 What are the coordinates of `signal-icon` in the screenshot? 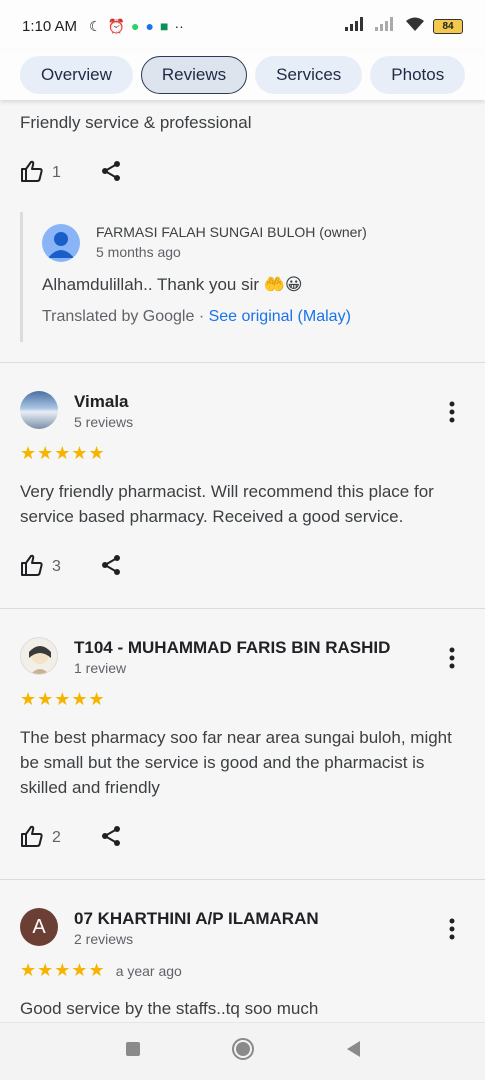 It's located at (356, 26).